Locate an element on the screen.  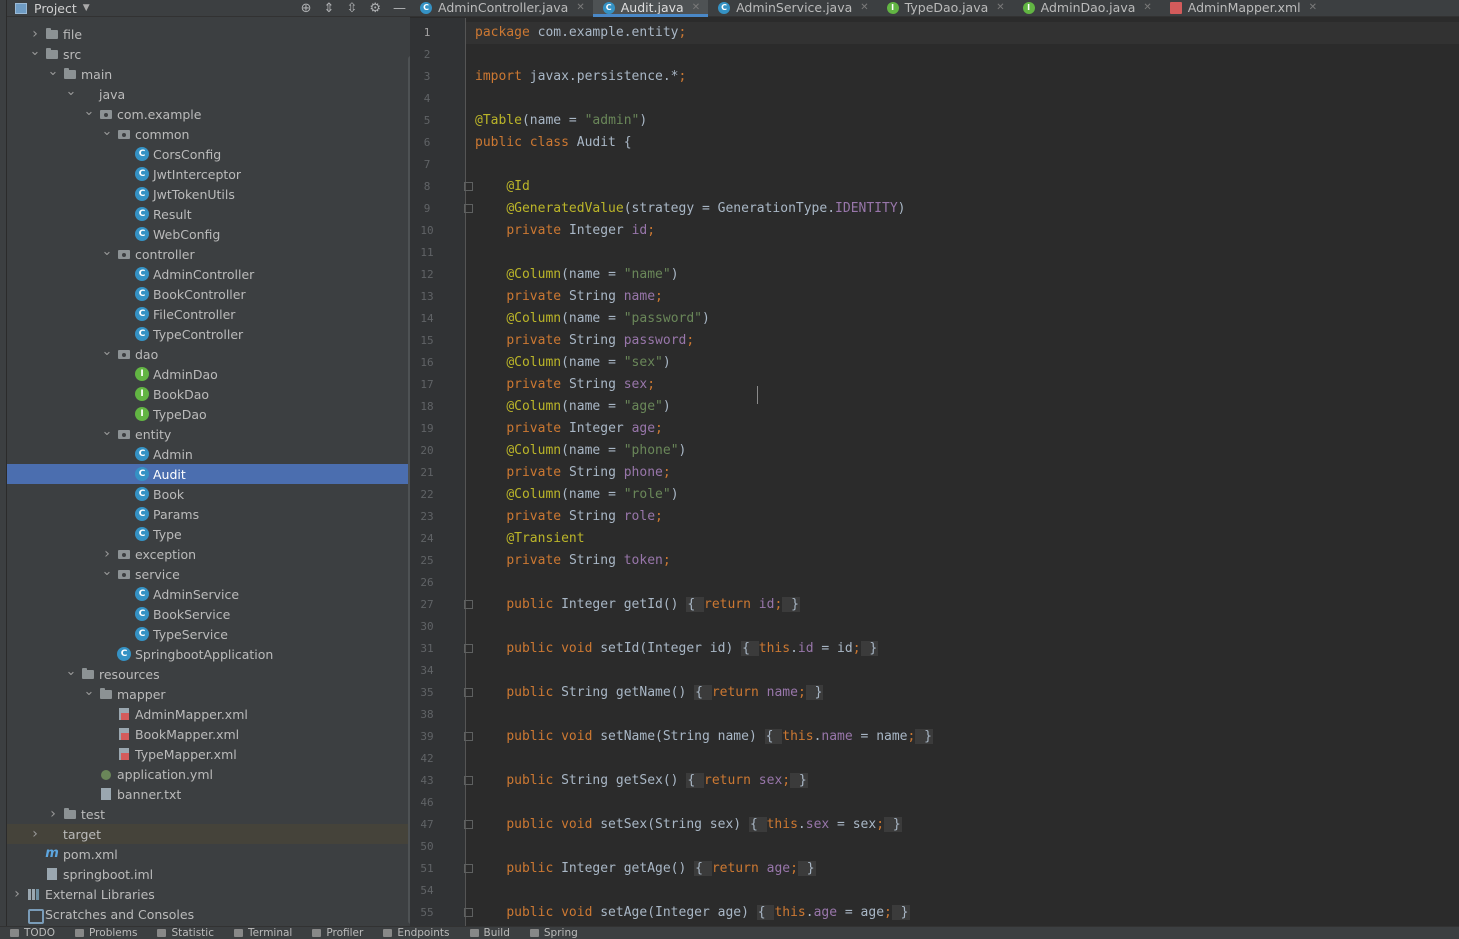
tool-window-todo: TODO is located at coordinates (32, 933).